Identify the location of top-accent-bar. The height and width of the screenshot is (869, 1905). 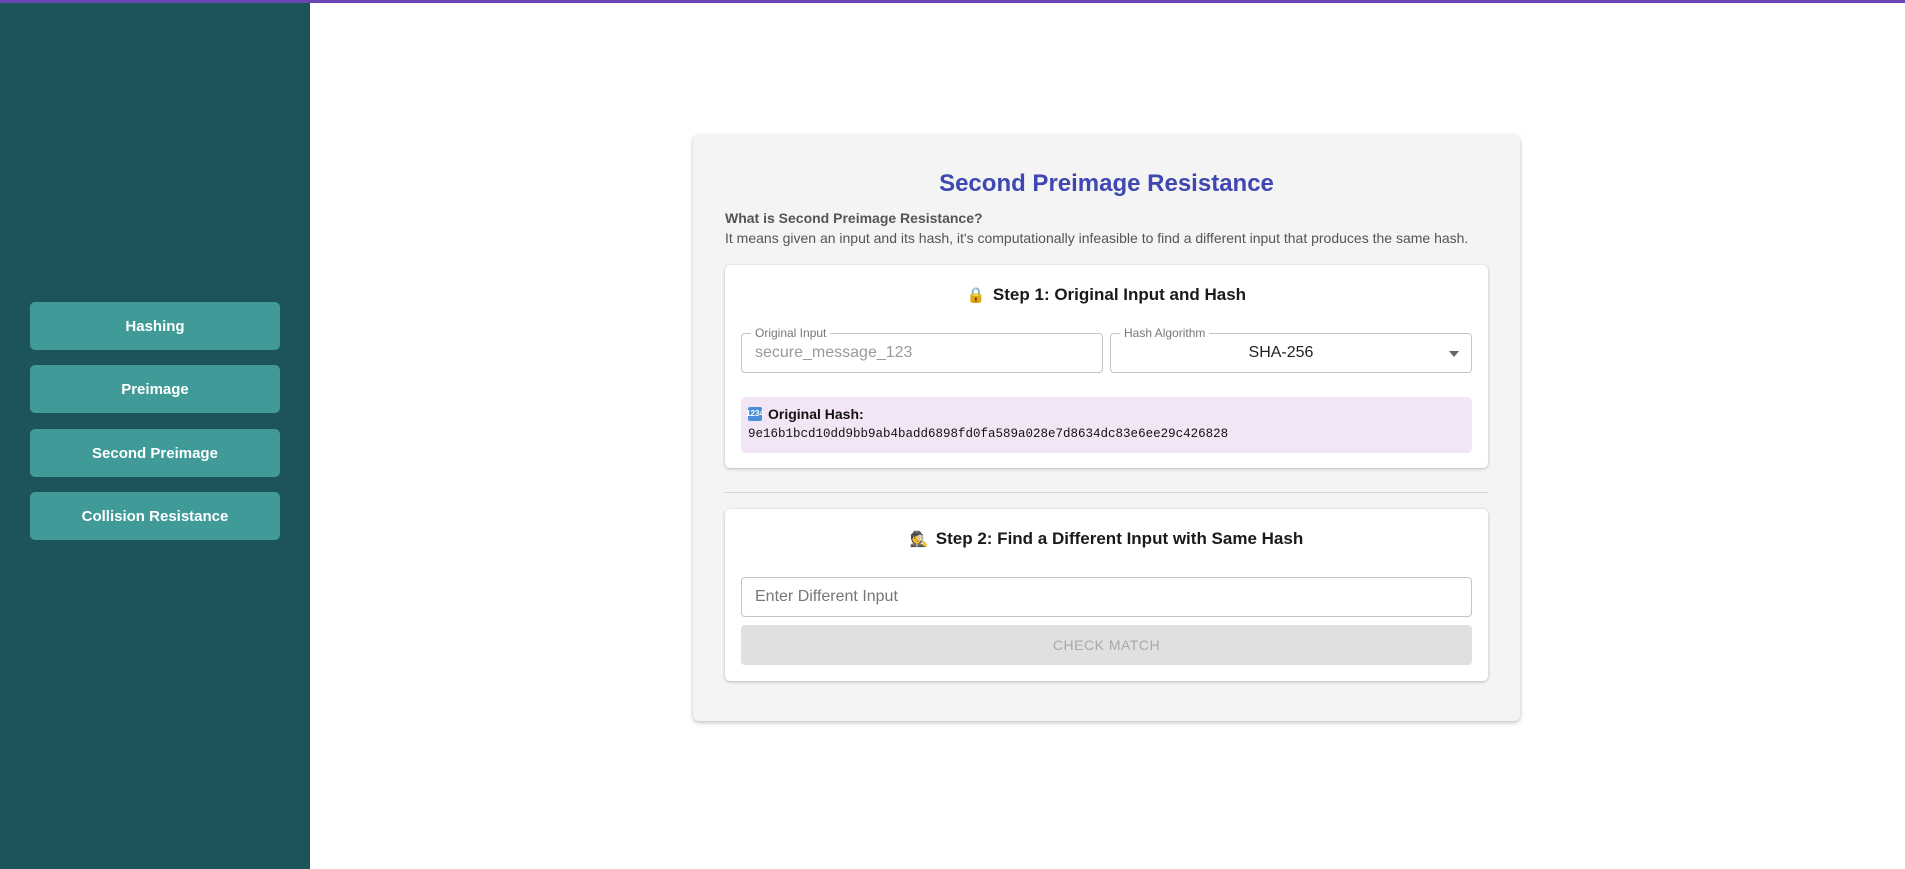
(952, 1).